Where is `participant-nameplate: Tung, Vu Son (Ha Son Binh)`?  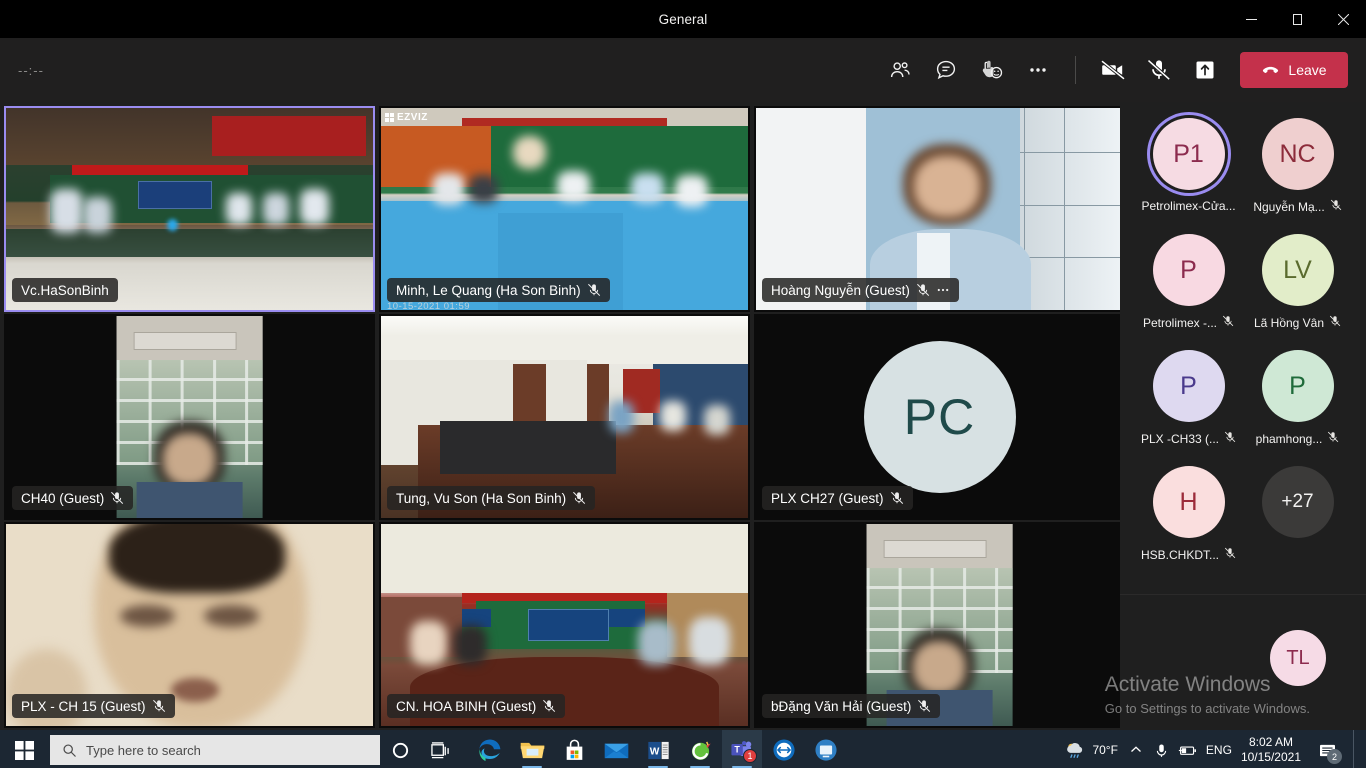
participant-nameplate: Tung, Vu Son (Ha Son Binh) is located at coordinates (491, 498).